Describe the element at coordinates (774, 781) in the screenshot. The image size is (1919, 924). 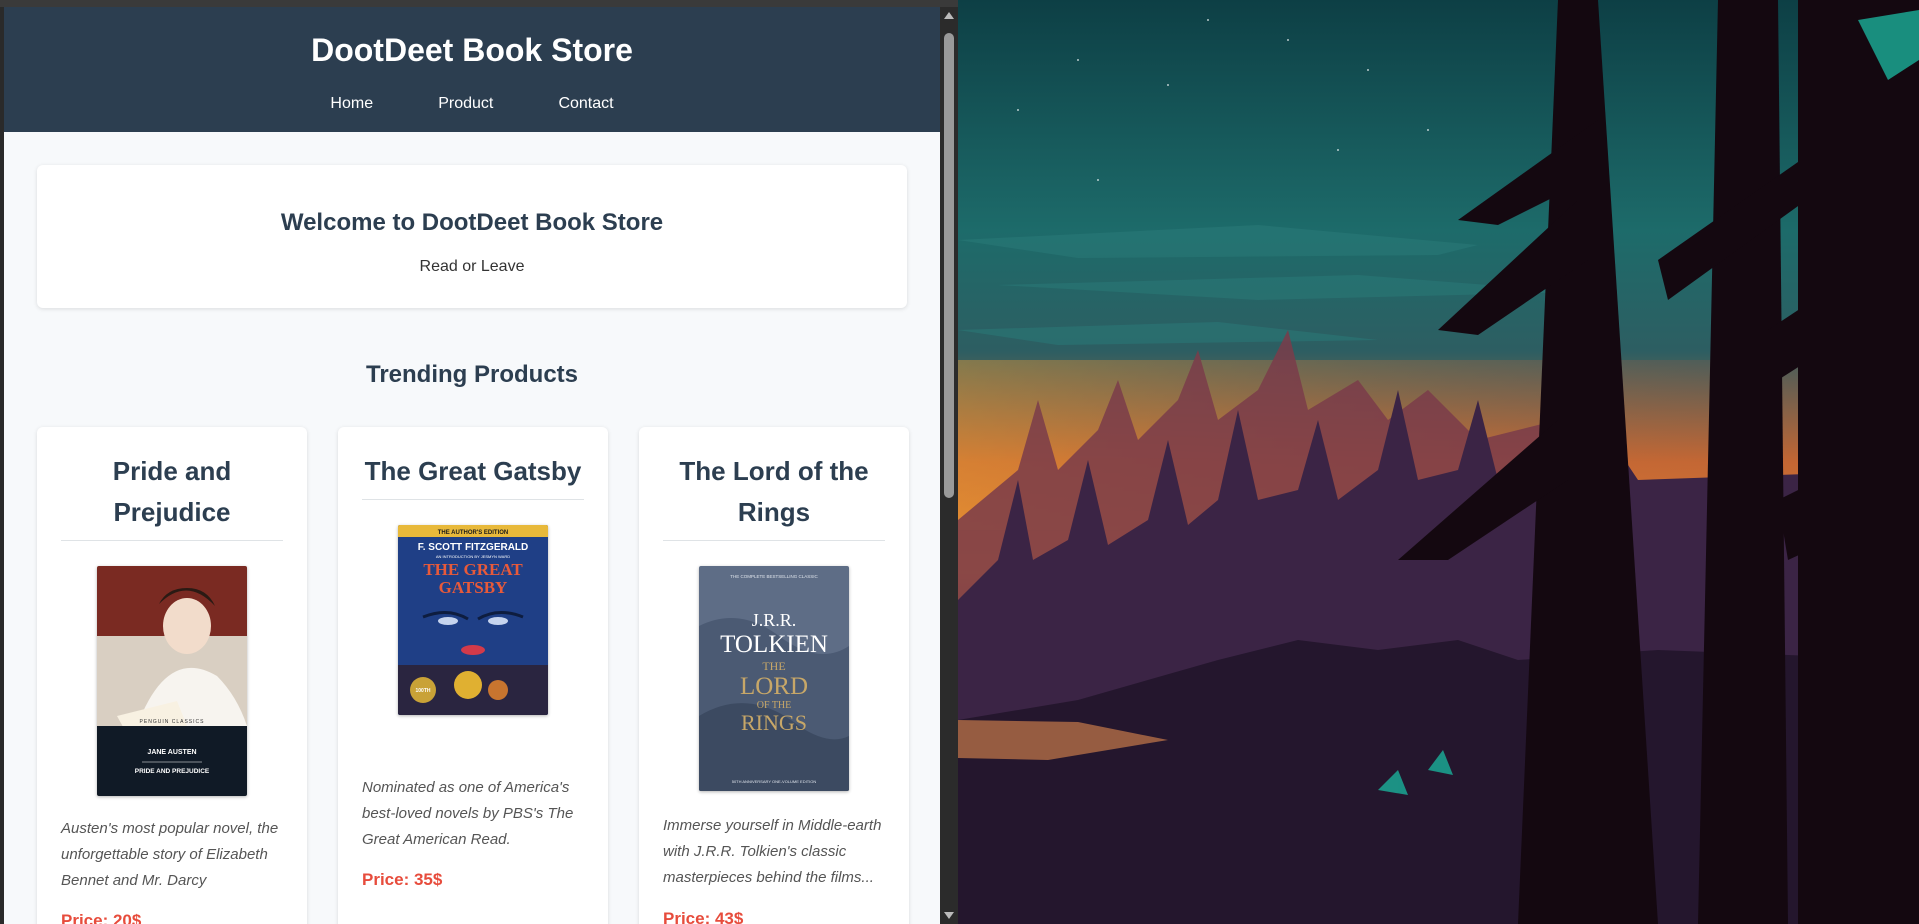
I see `cover-footer: 50TH ANNIVERSARY ONE-VOLUME EDITION` at that location.